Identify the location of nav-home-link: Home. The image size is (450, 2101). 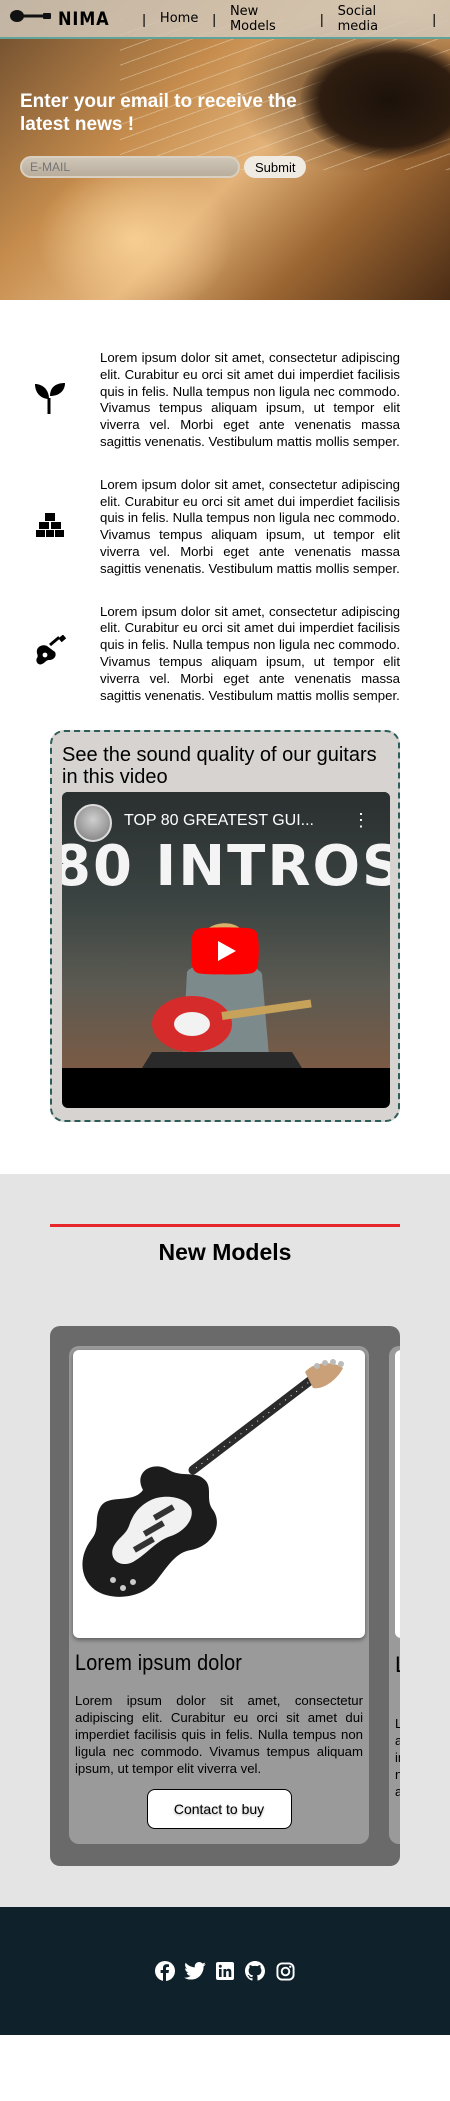
(179, 18).